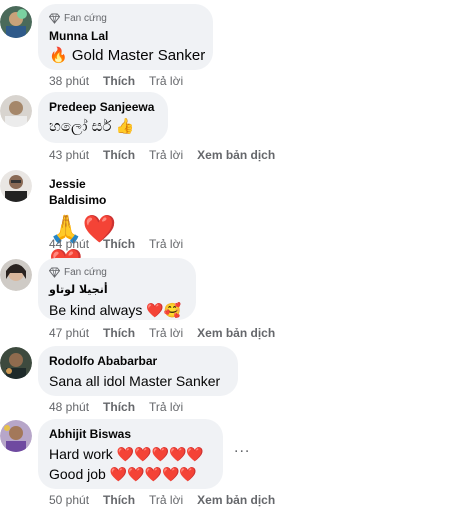 Image resolution: width=458 pixels, height=513 pixels. Describe the element at coordinates (69, 155) in the screenshot. I see `timestamp: 43 phút` at that location.